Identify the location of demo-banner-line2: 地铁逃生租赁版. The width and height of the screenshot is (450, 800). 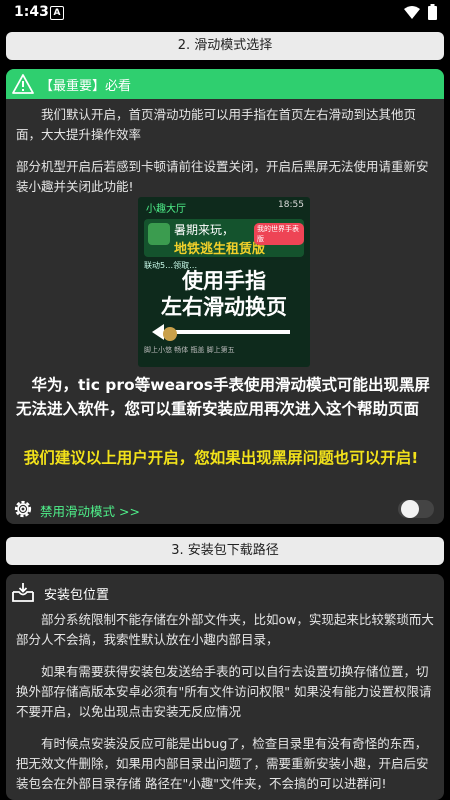
(220, 249).